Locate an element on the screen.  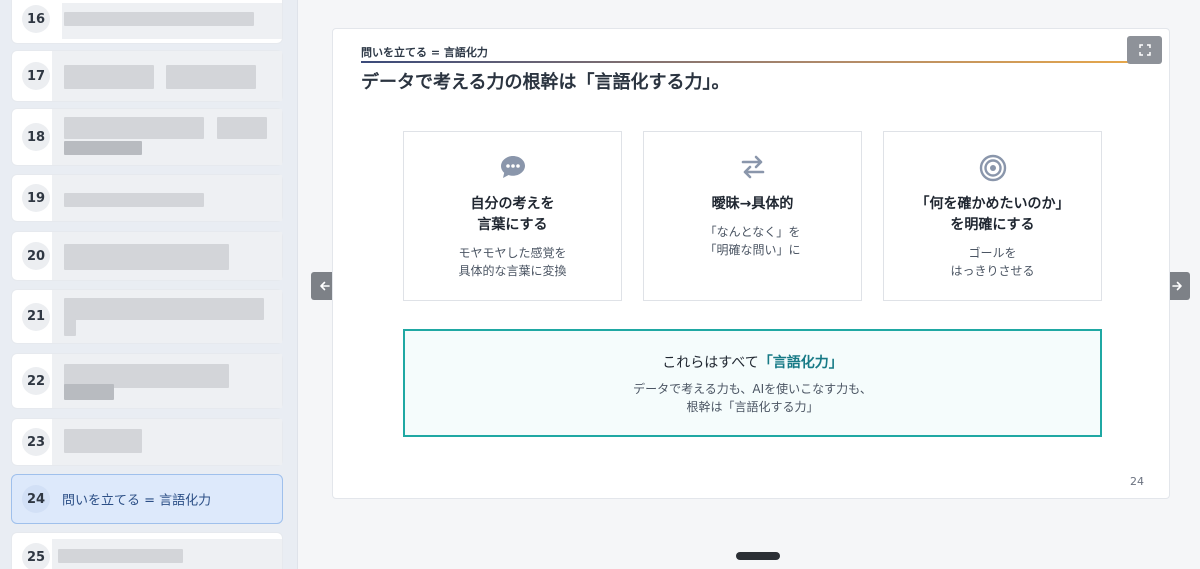
slide-thumbnail-18: 18 is located at coordinates (147, 137).